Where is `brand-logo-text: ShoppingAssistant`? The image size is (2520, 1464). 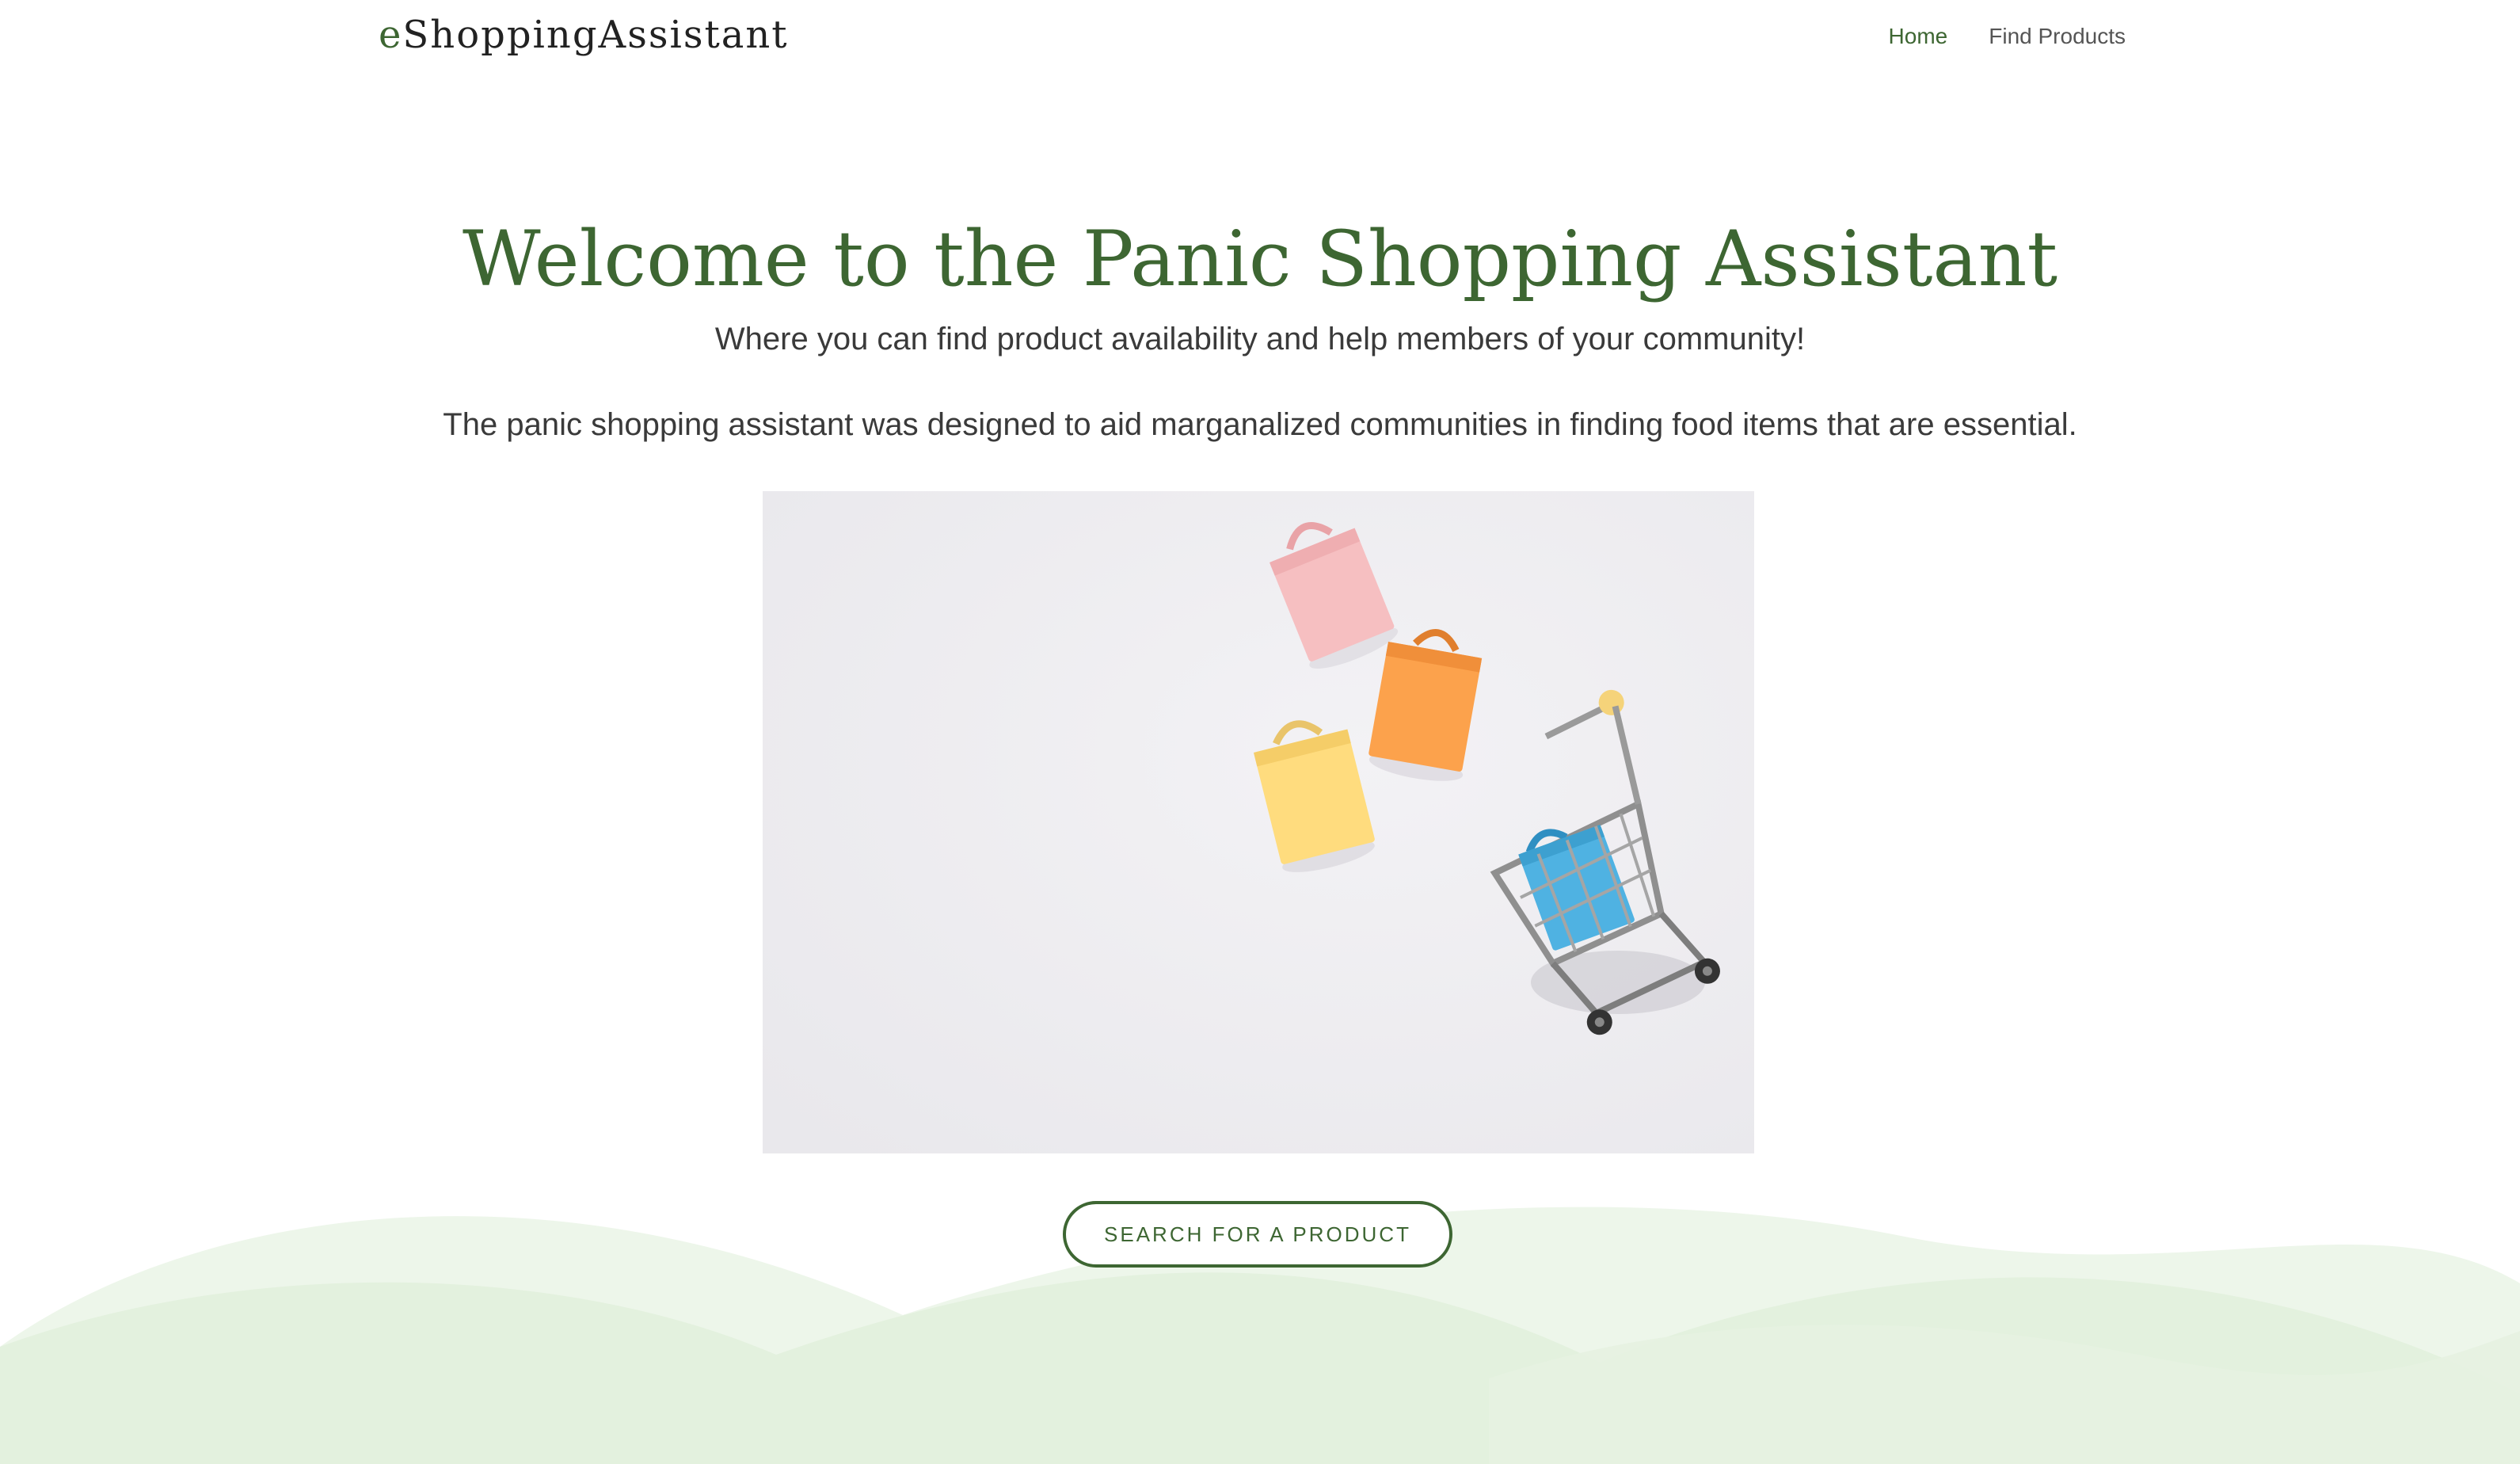
brand-logo-text: ShoppingAssistant is located at coordinates (595, 35).